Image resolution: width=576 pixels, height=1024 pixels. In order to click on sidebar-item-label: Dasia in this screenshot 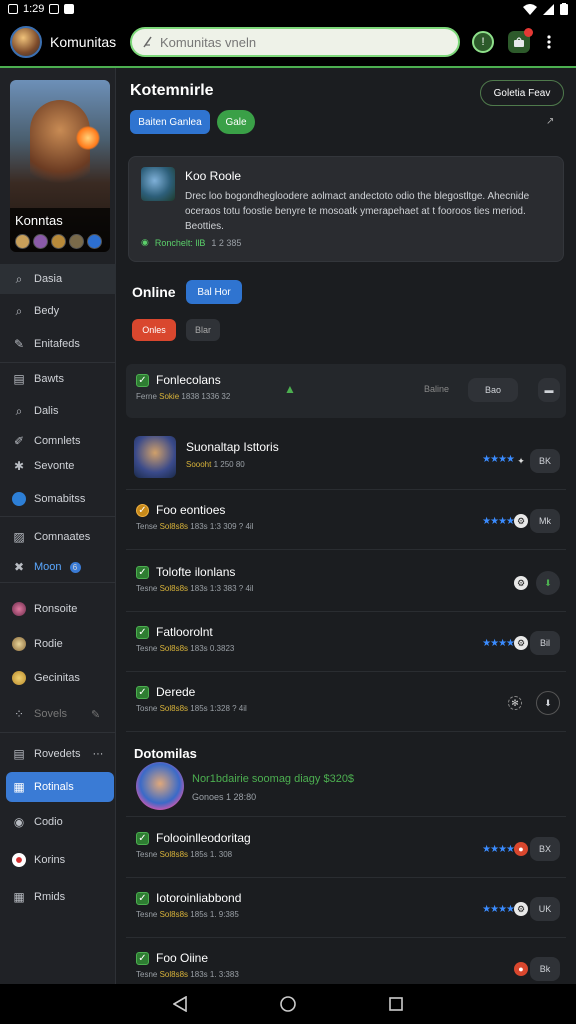, I will do `click(48, 279)`.